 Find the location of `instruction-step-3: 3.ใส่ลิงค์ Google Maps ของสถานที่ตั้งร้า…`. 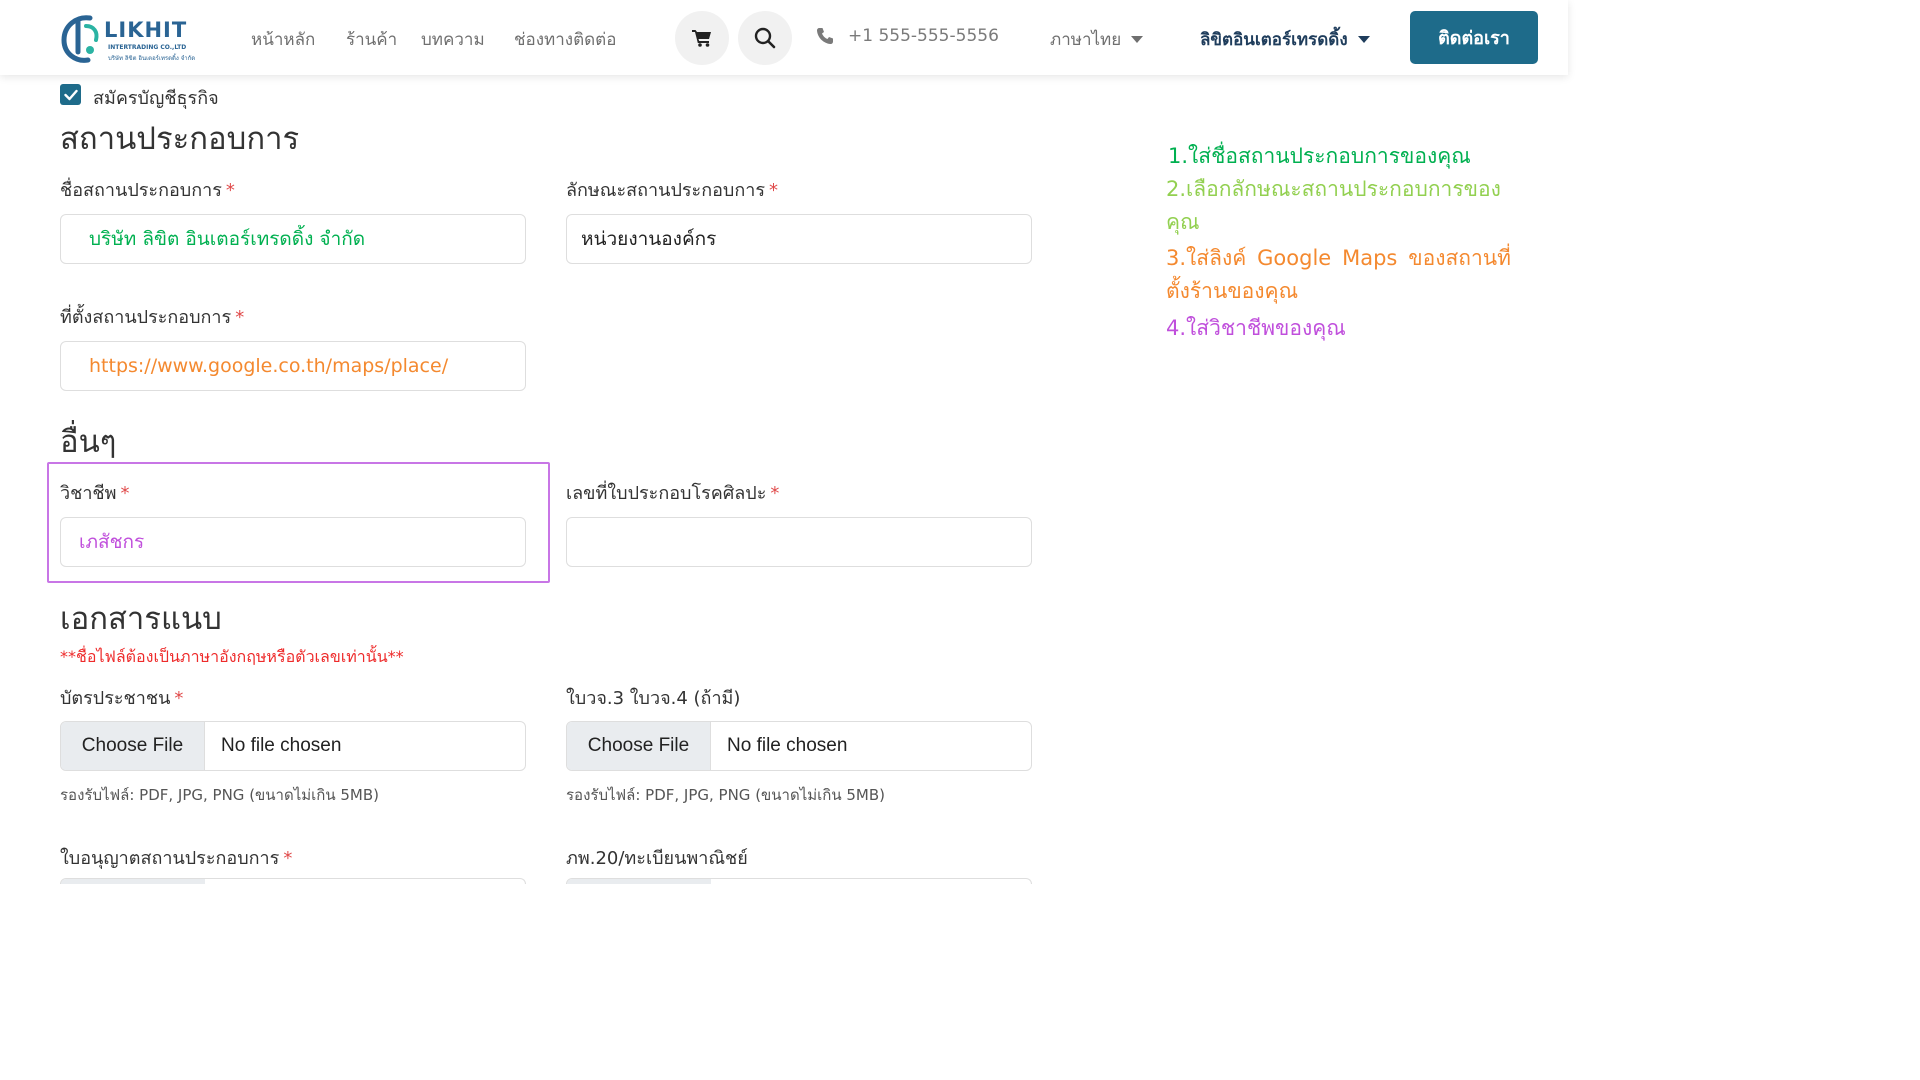

instruction-step-3: 3.ใส่ลิงค์ Google Maps ของสถานที่ตั้งร้า… is located at coordinates (1338, 274).